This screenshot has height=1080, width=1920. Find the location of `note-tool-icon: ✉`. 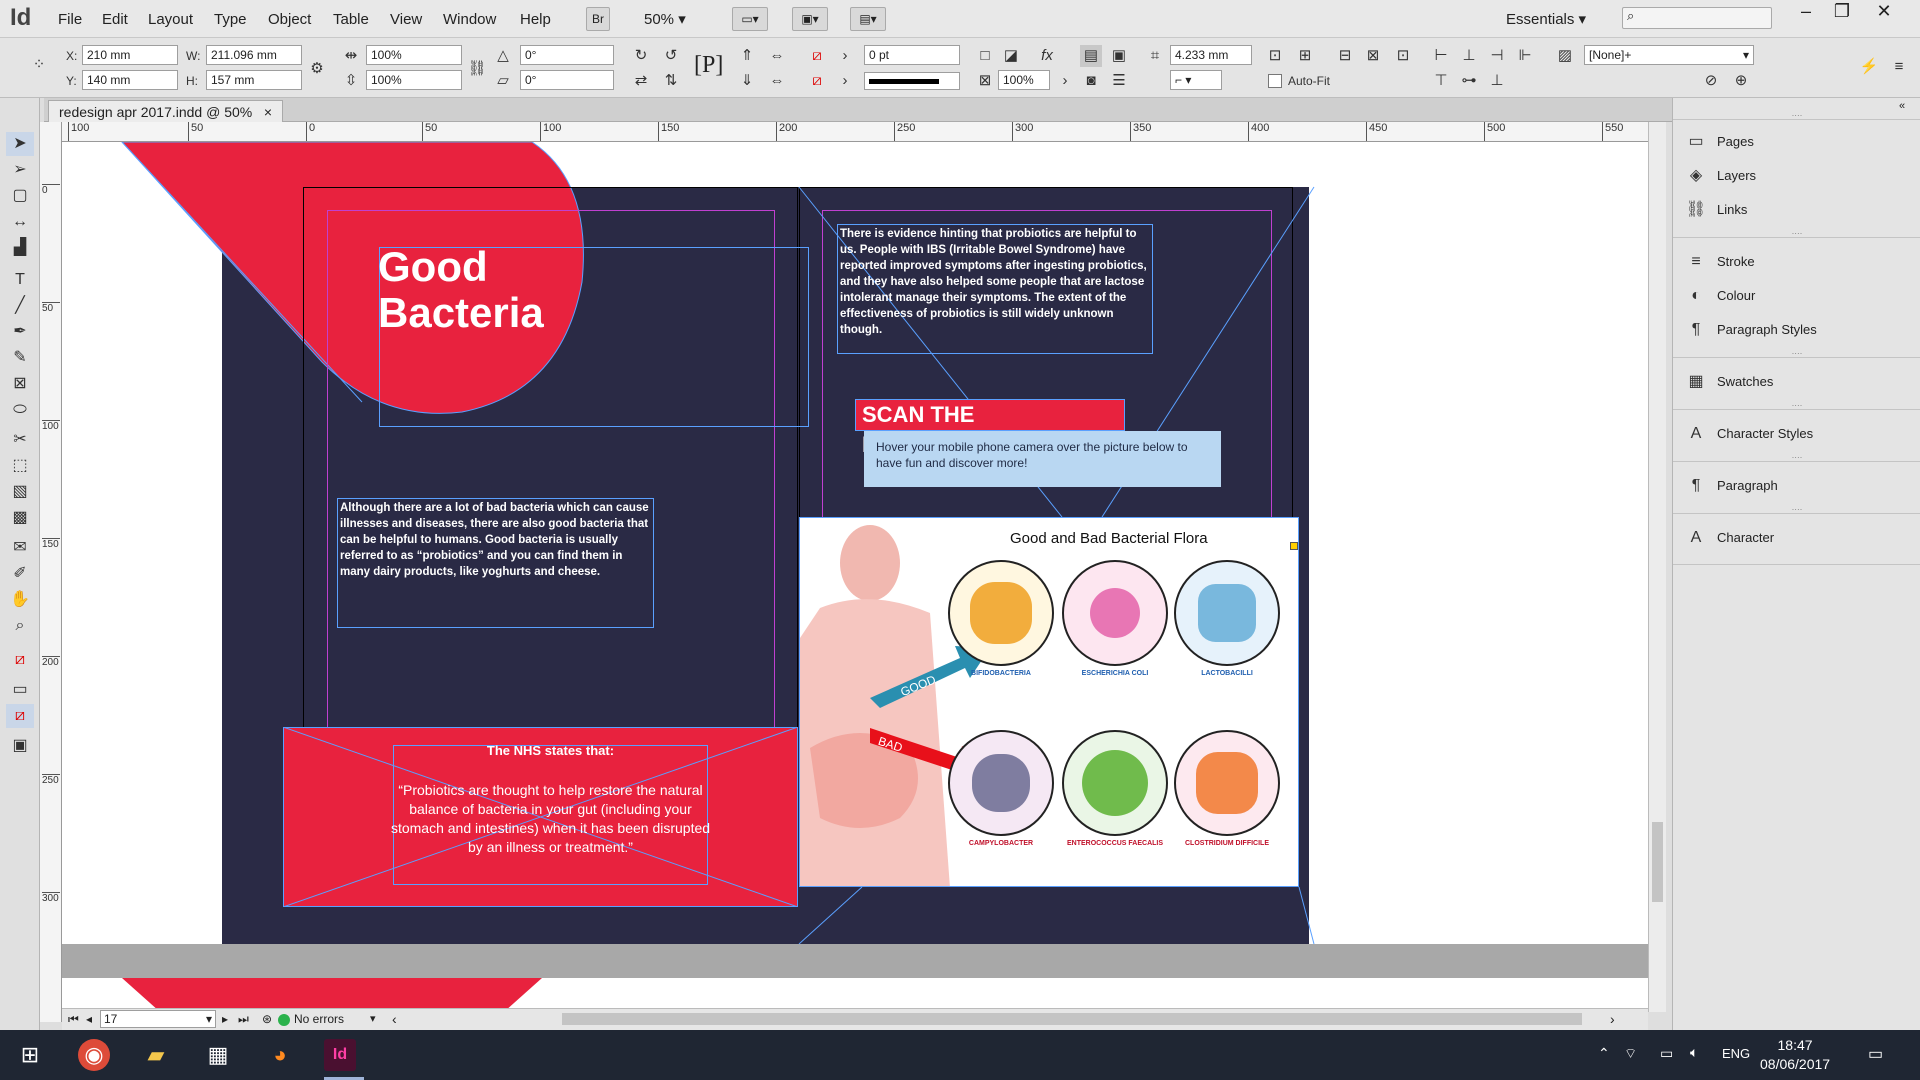

note-tool-icon: ✉ is located at coordinates (20, 548).